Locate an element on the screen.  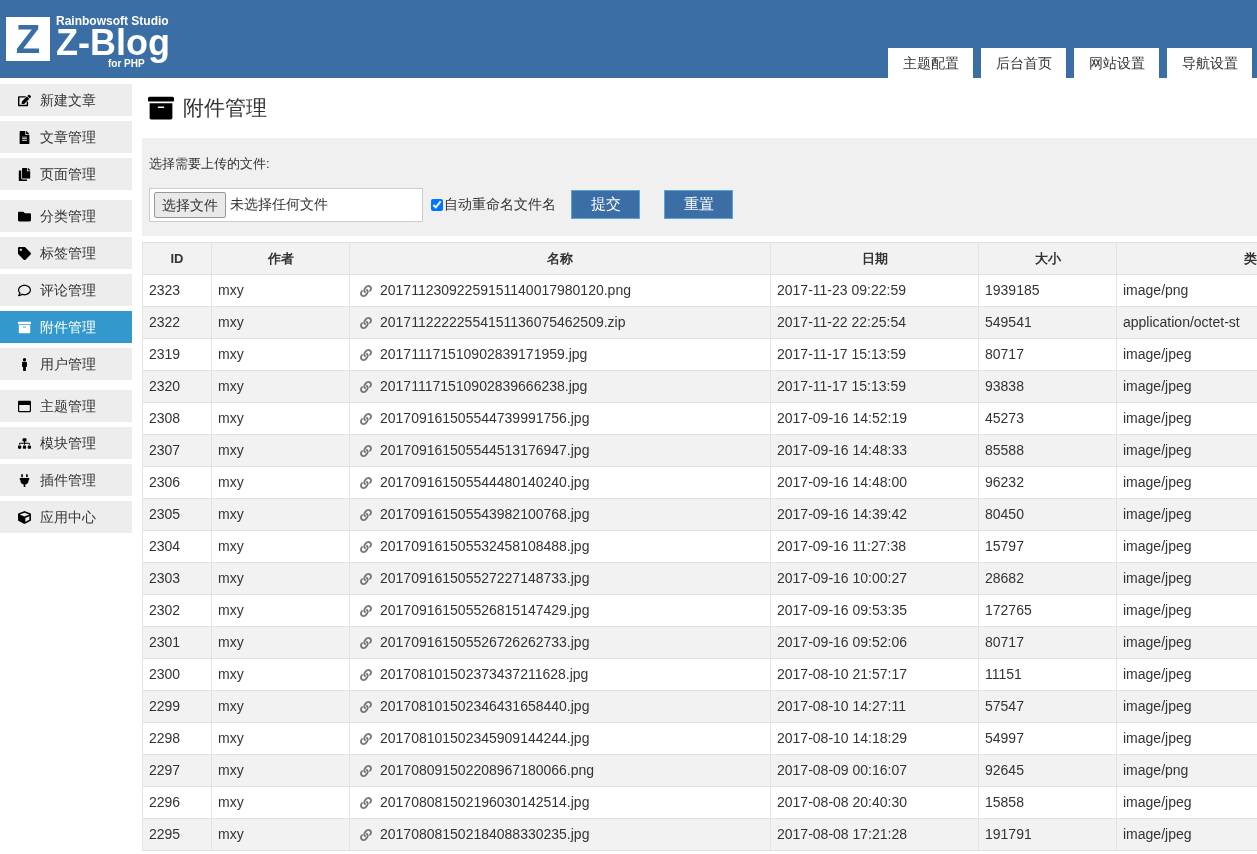
sidebar-item: 用户管理 is located at coordinates (66, 364).